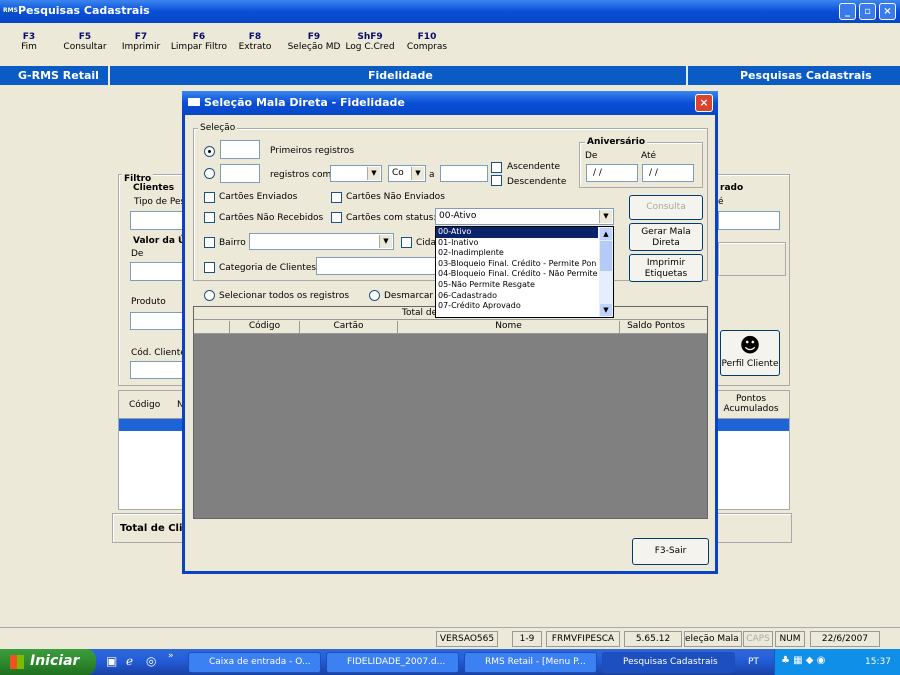  Describe the element at coordinates (427, 42) in the screenshot. I see `fkey-f10: F10 Compras` at that location.